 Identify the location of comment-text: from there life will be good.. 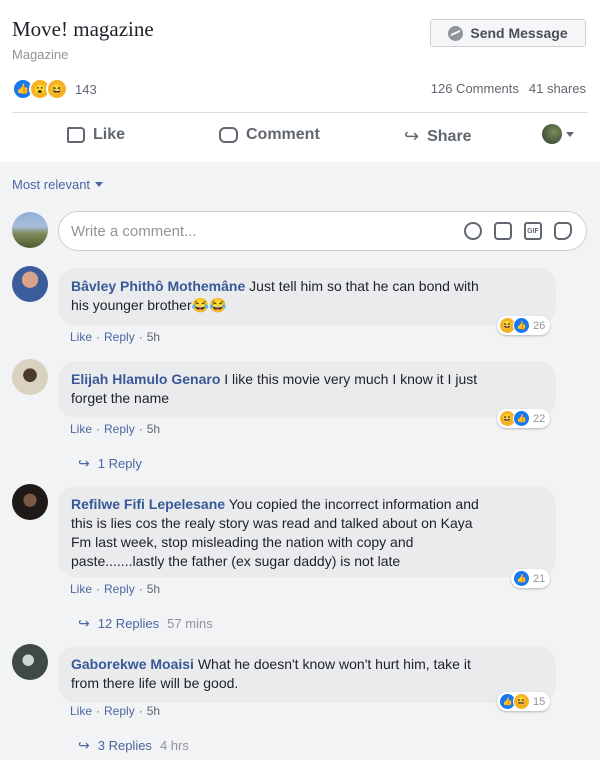
(155, 683).